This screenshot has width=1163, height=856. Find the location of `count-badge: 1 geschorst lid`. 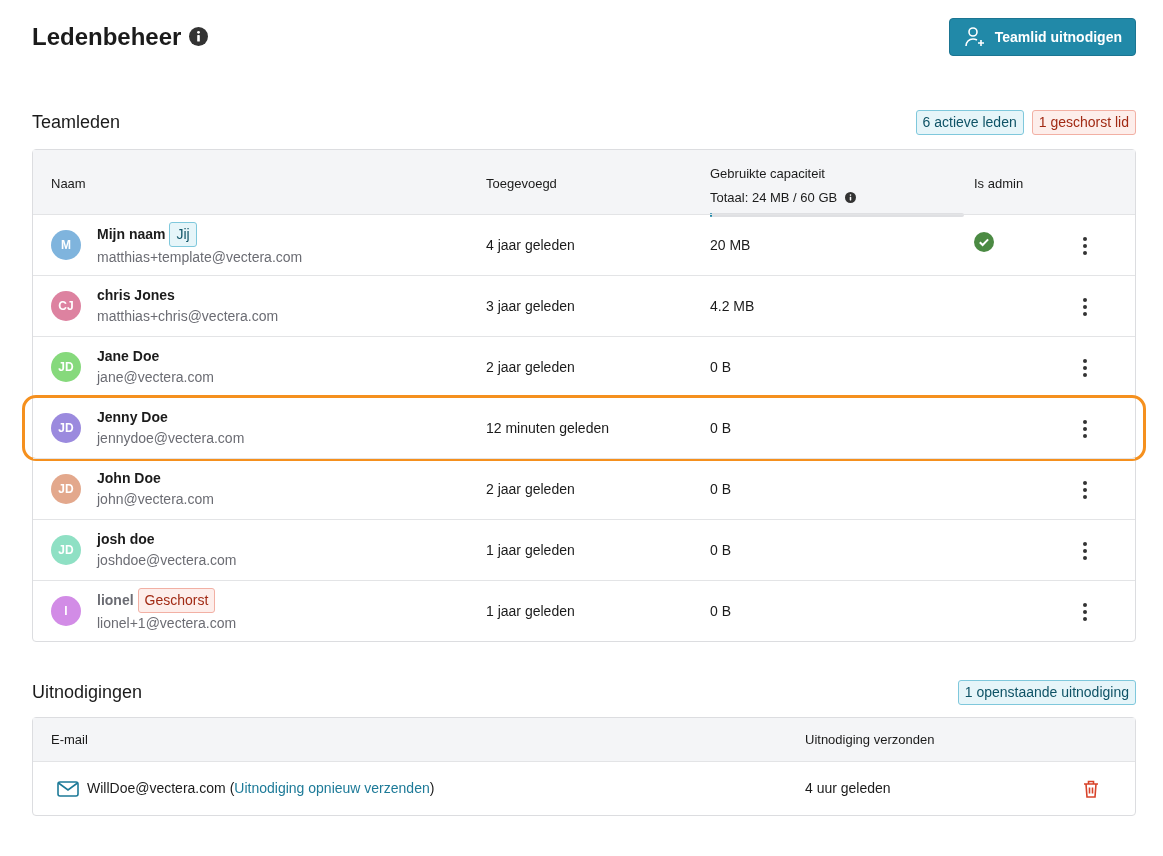

count-badge: 1 geschorst lid is located at coordinates (1083, 122).